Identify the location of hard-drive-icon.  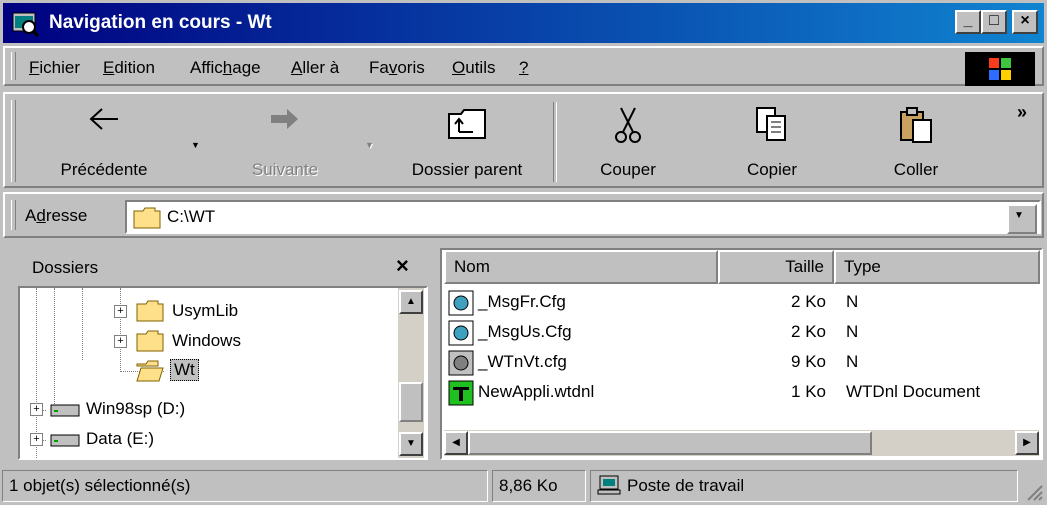
(65, 410).